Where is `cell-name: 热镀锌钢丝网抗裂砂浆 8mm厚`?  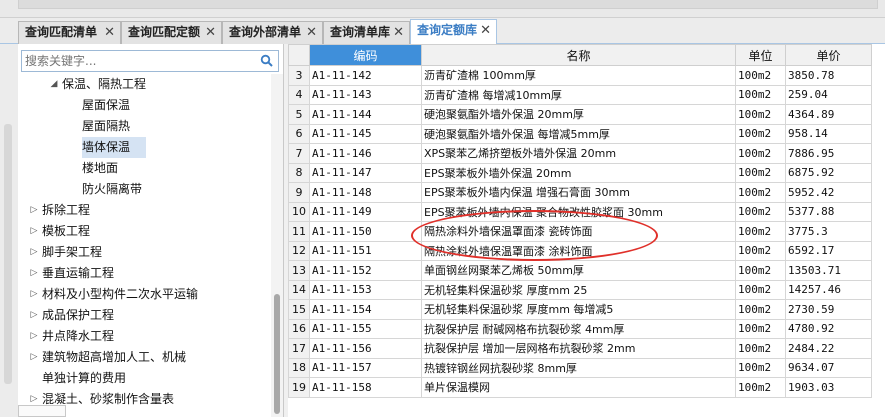
cell-name: 热镀锌钢丝网抗裂砂浆 8mm厚 is located at coordinates (578, 367).